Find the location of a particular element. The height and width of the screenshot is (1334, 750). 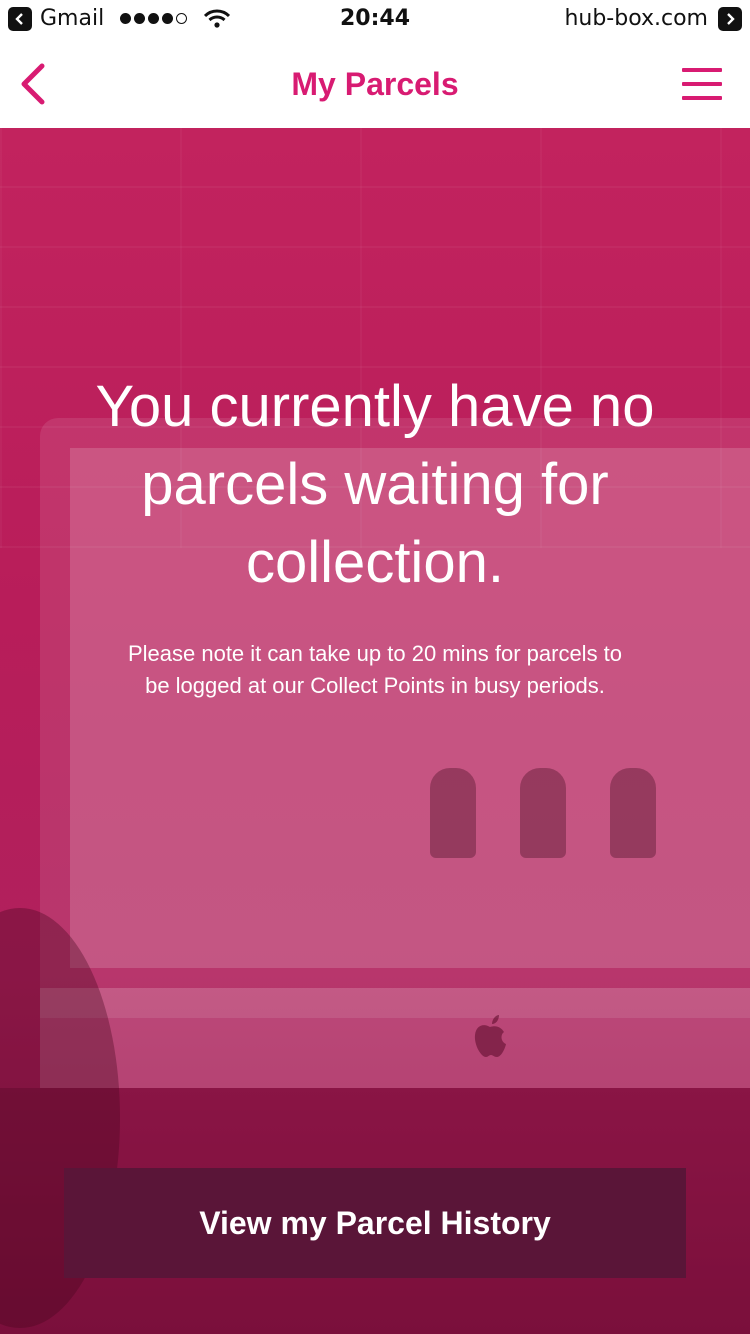

navigation-bar: My Parcels is located at coordinates (375, 84).